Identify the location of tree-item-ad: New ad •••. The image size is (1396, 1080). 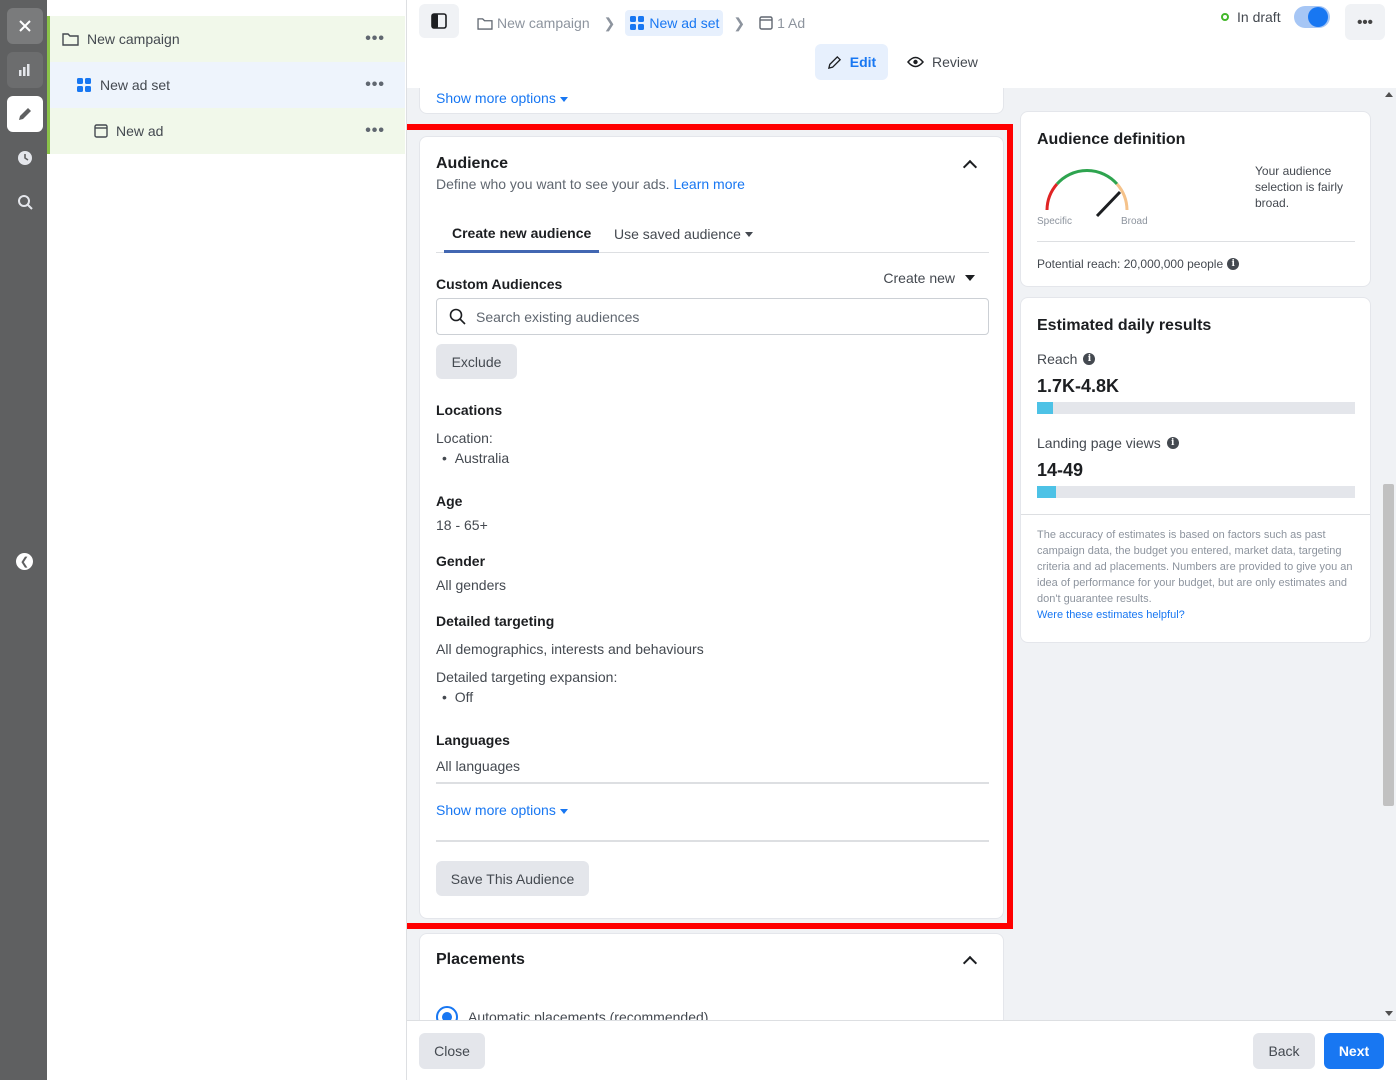
(226, 131).